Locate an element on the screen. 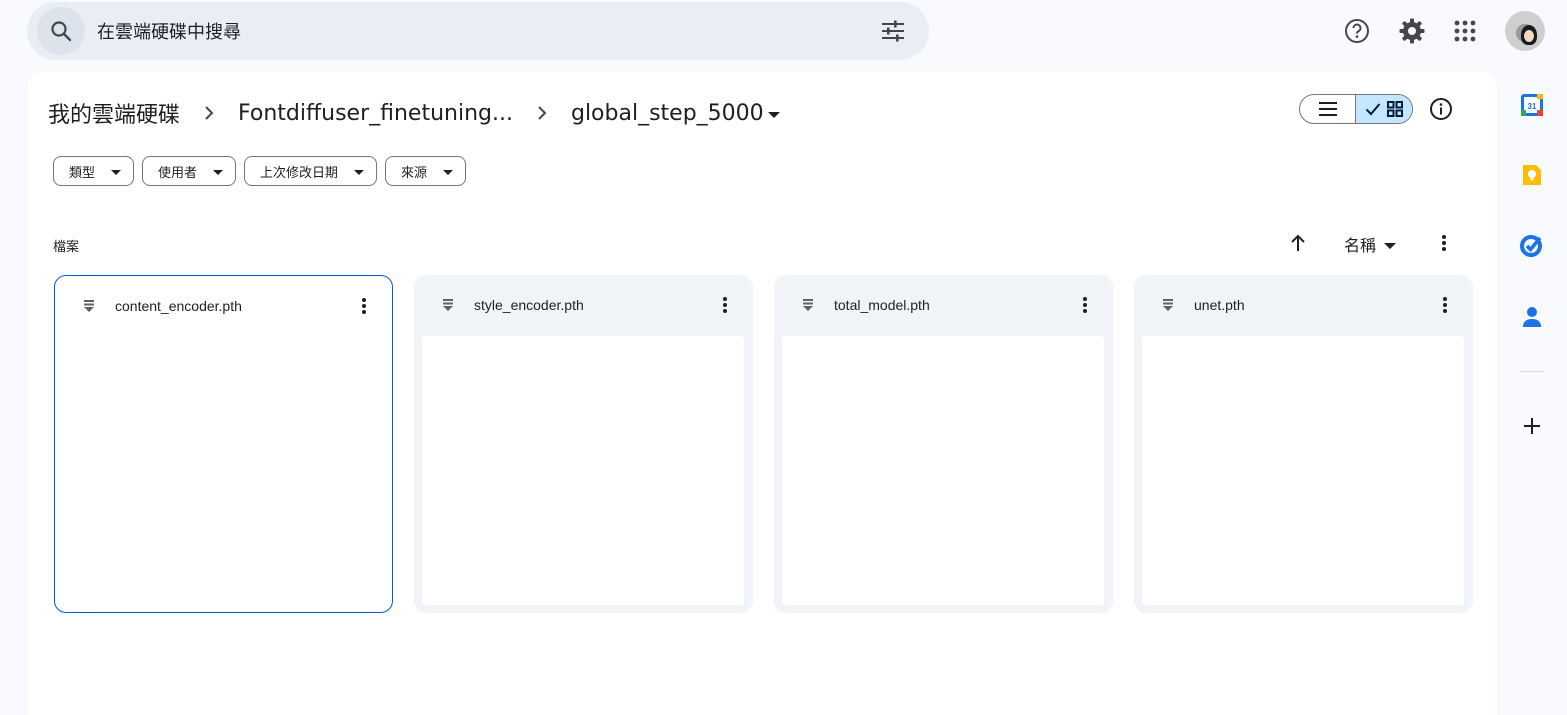 The image size is (1567, 715). file-card-header: style_encoder.pth is located at coordinates (583, 305).